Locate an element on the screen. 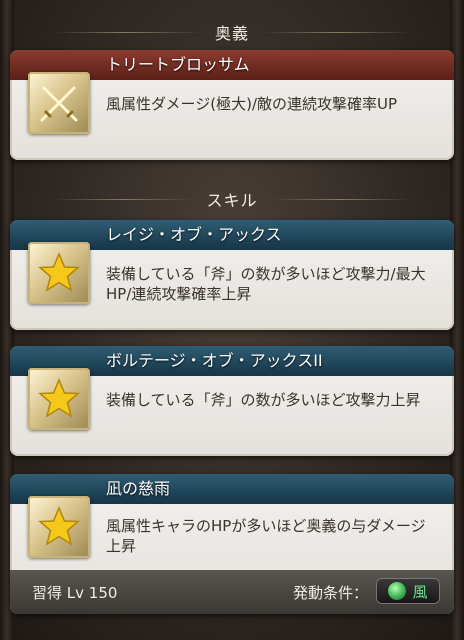 This screenshot has width=464, height=640. ougi-section-title: 奥義 is located at coordinates (232, 33).